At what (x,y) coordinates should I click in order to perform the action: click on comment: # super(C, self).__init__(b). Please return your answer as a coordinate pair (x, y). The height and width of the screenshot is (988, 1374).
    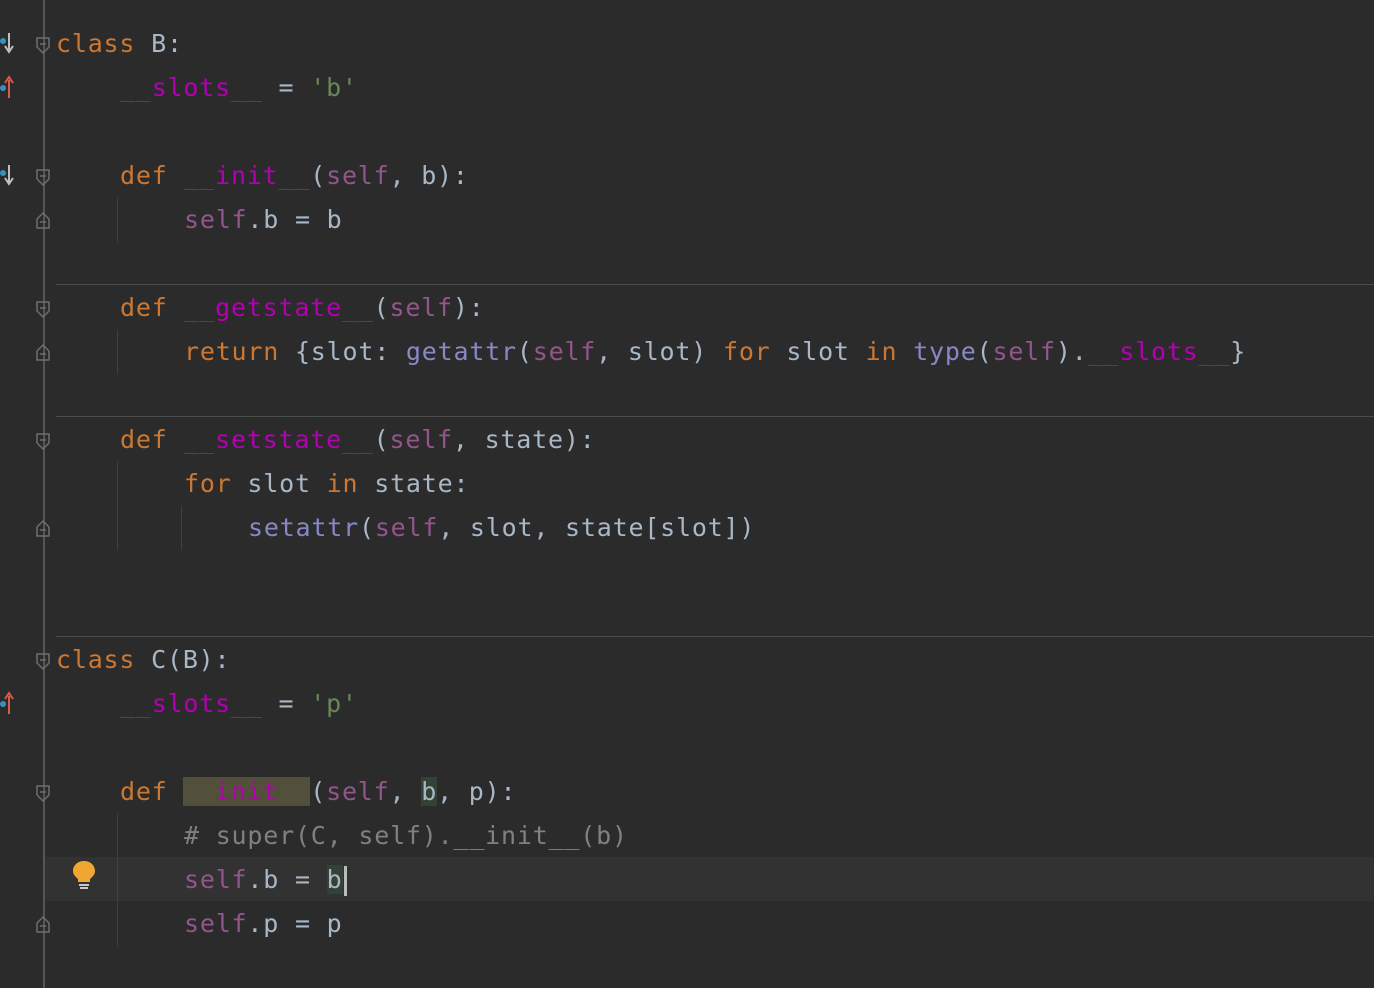
    Looking at the image, I should click on (406, 835).